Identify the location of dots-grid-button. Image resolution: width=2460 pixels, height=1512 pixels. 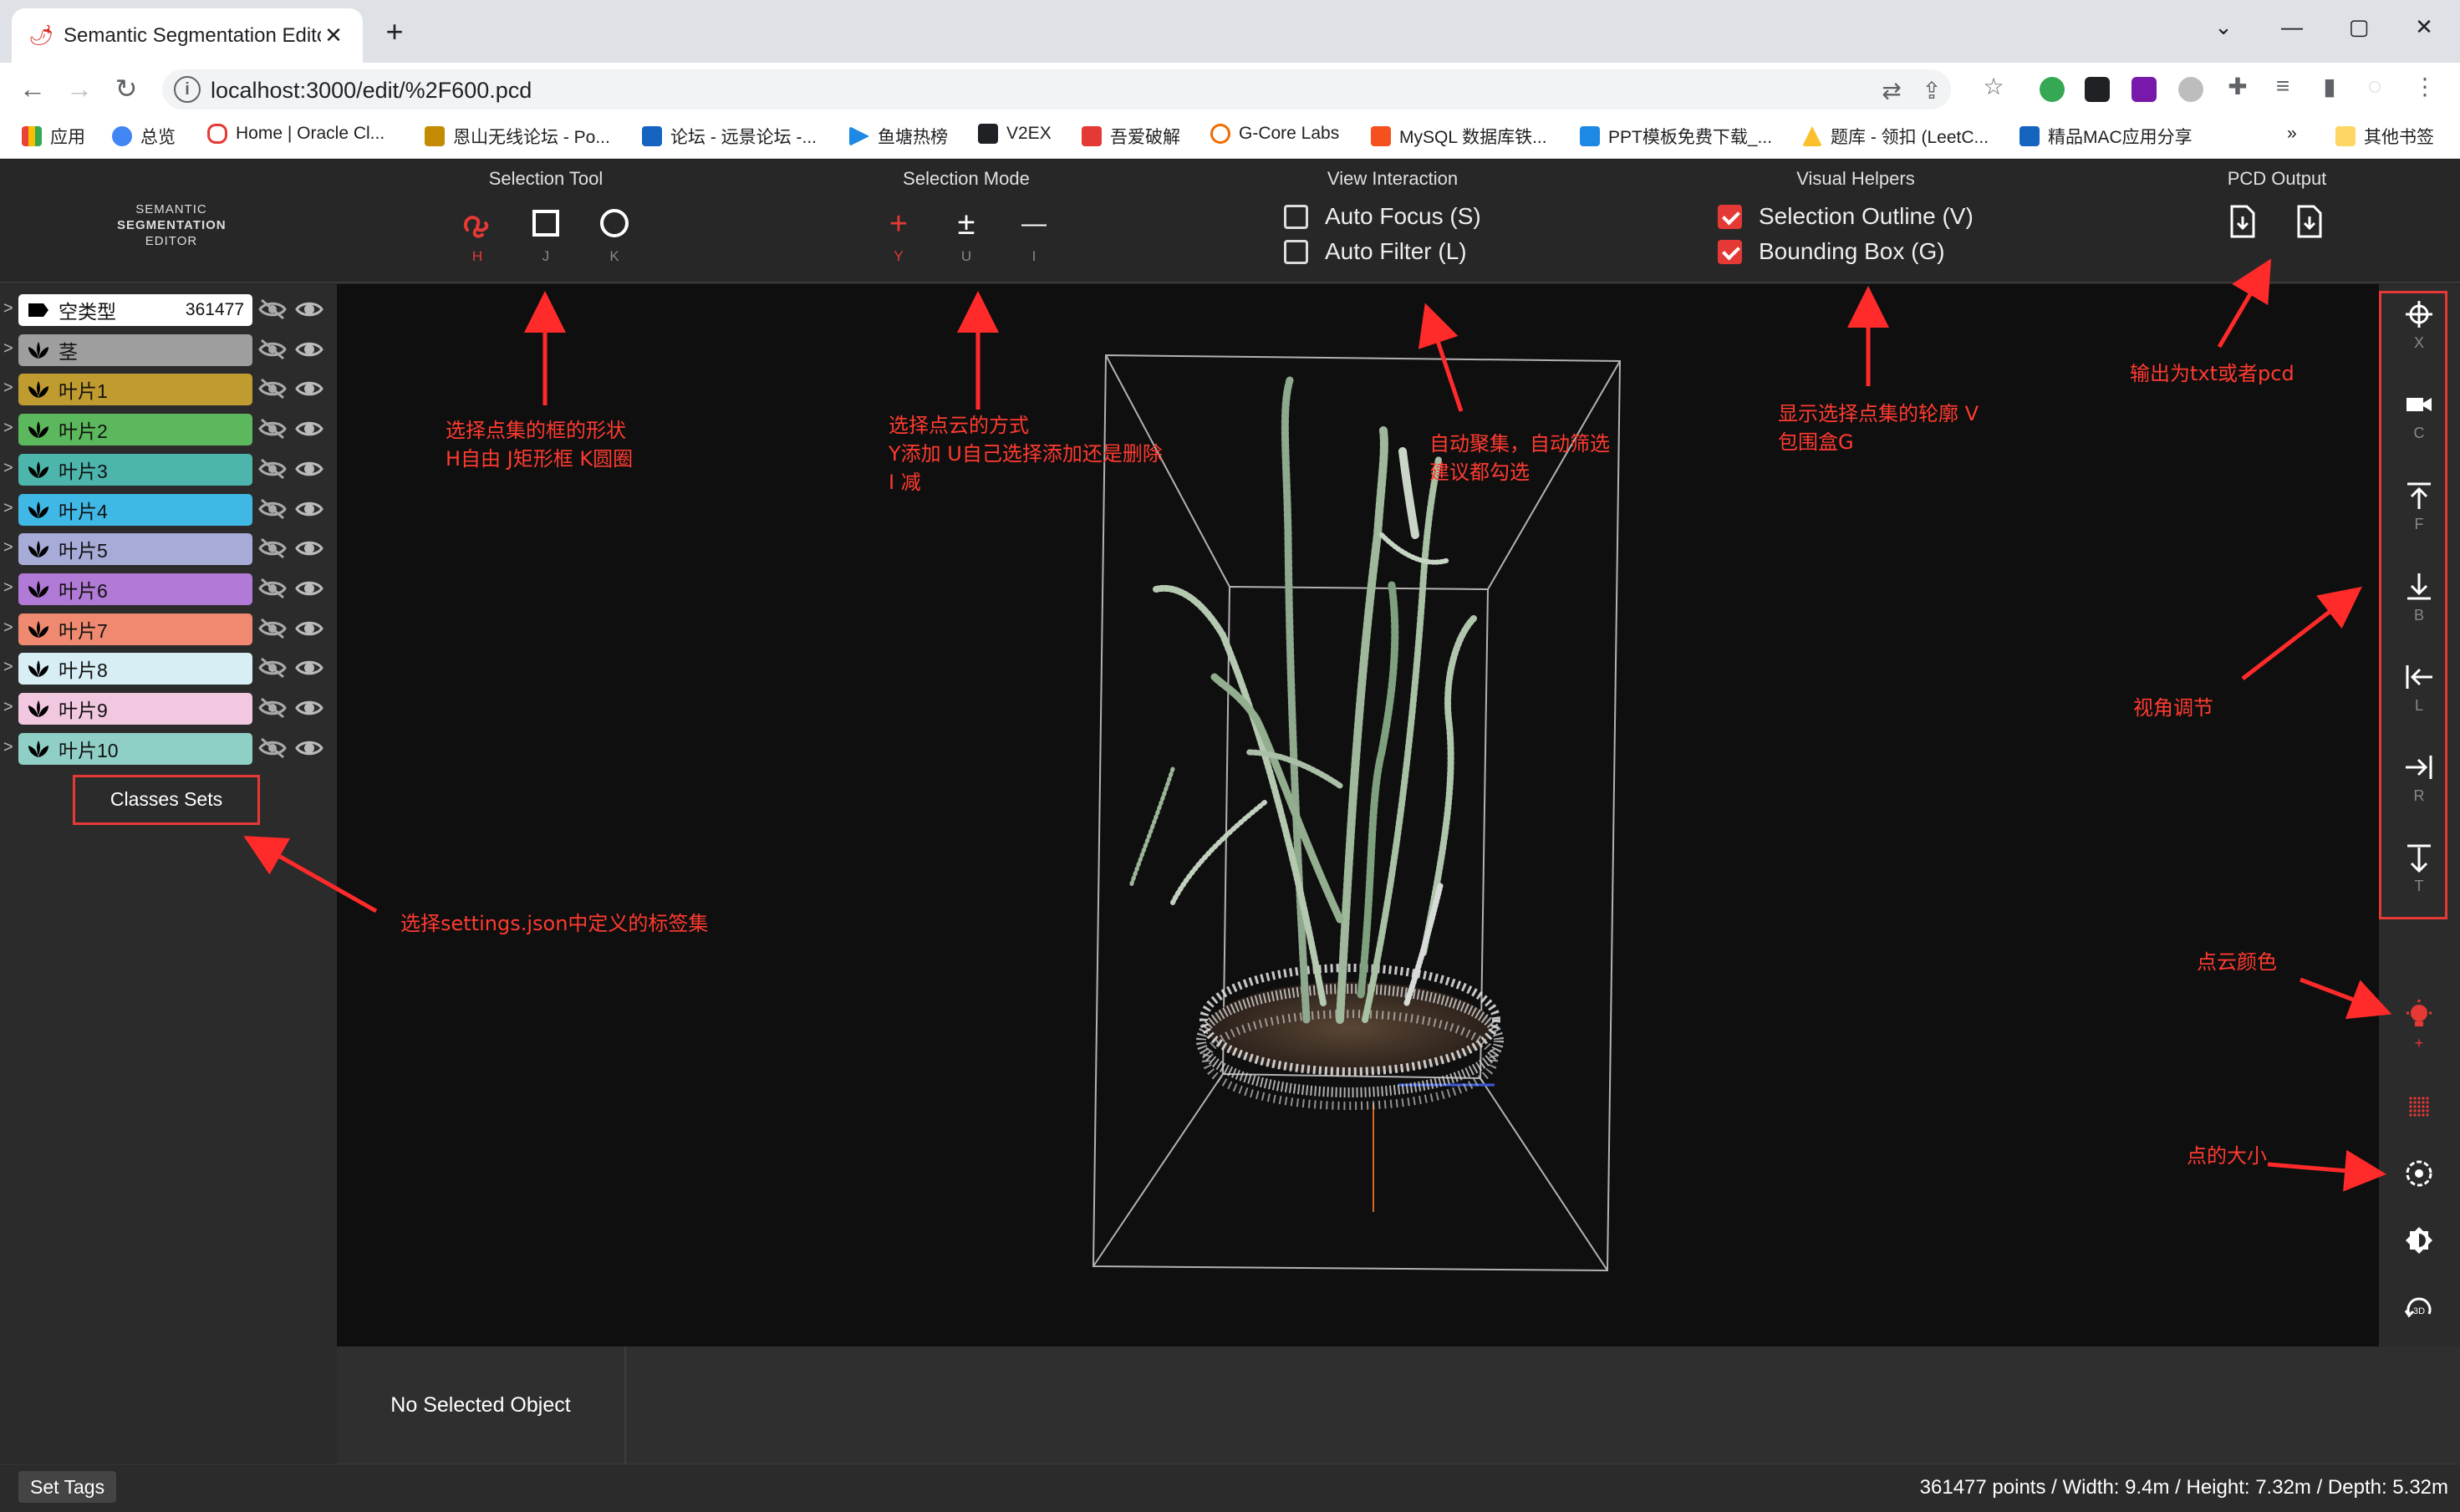
(2419, 1107).